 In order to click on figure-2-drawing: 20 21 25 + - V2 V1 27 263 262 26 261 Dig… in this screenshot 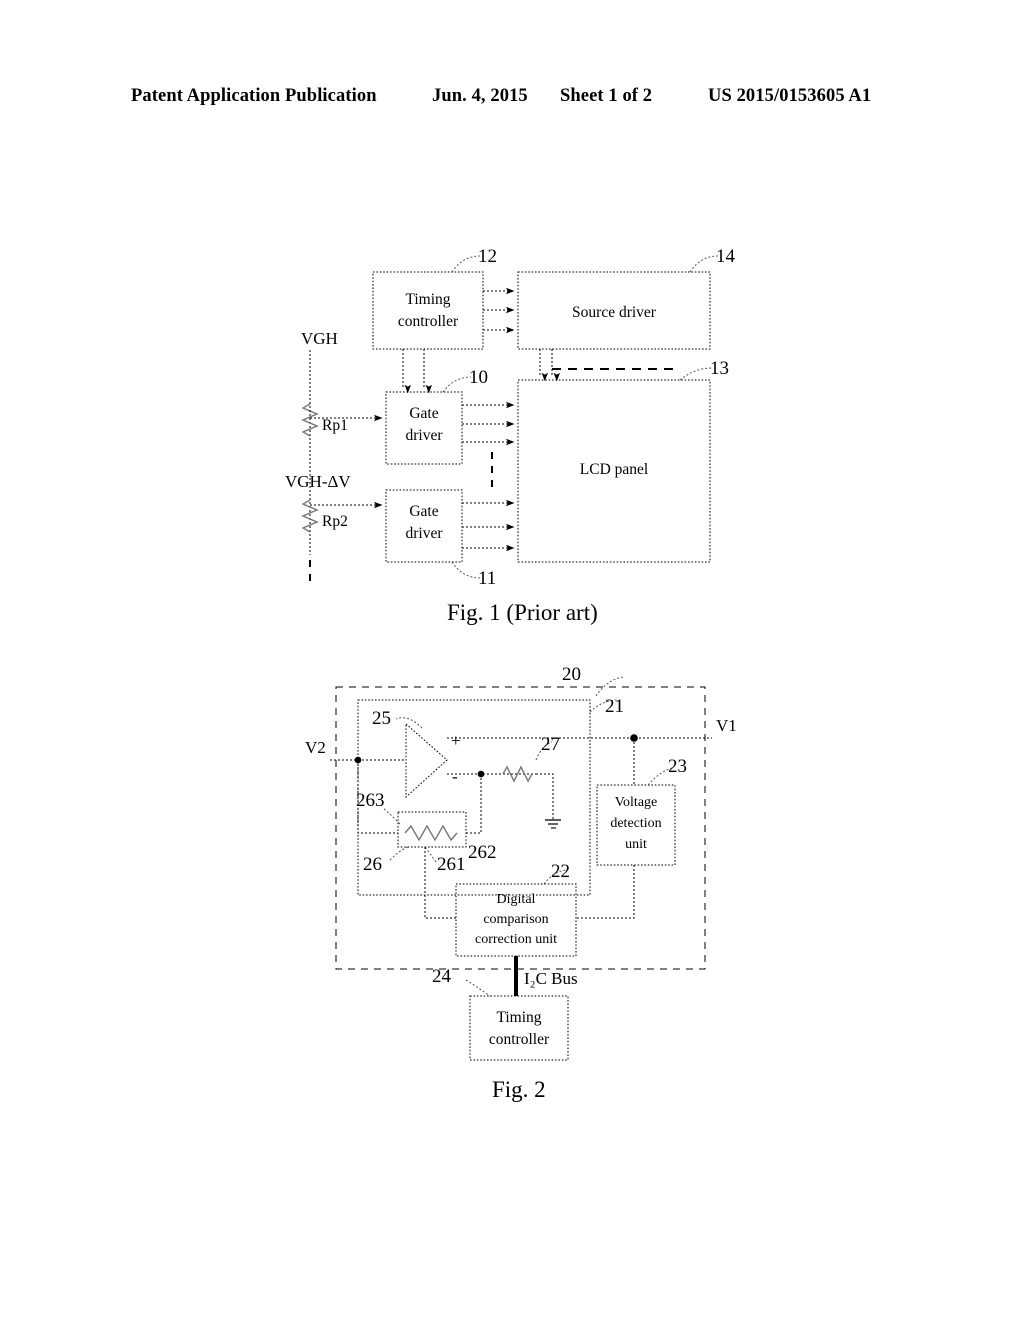, I will do `click(521, 862)`.